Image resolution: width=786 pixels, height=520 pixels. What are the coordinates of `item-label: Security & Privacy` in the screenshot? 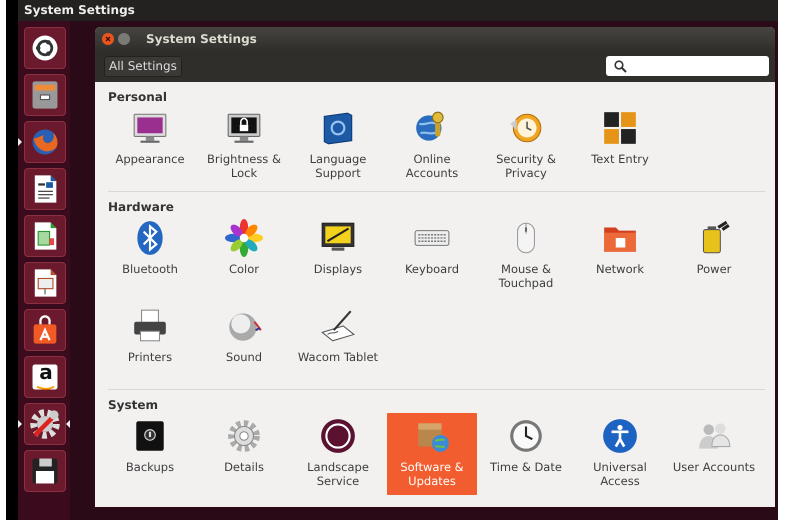 It's located at (526, 166).